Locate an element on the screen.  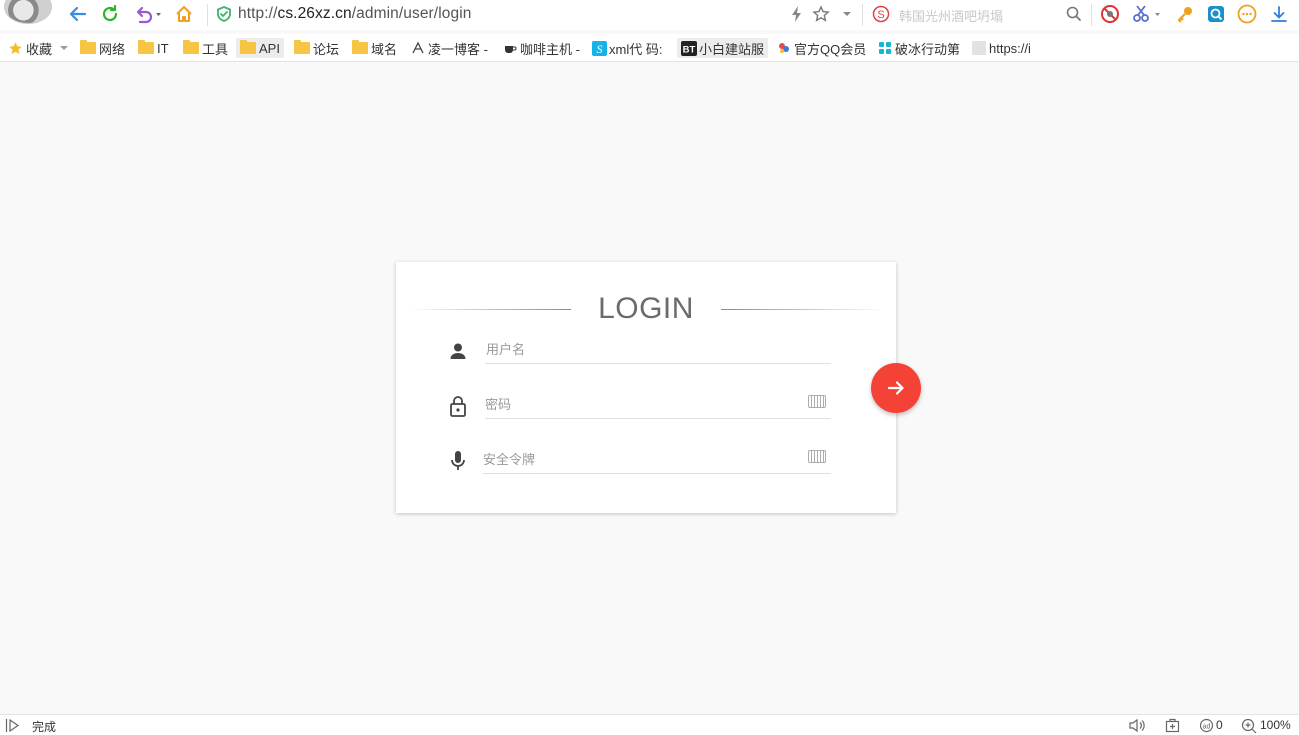
bookmark-label: 小白建站服 is located at coordinates (732, 49).